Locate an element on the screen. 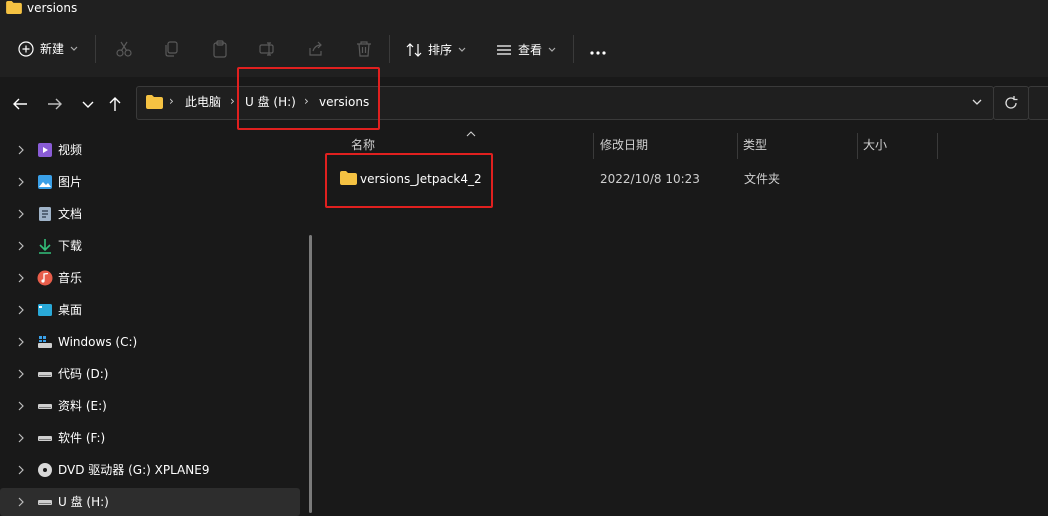 Image resolution: width=1048 pixels, height=516 pixels. download-icon is located at coordinates (45, 246).